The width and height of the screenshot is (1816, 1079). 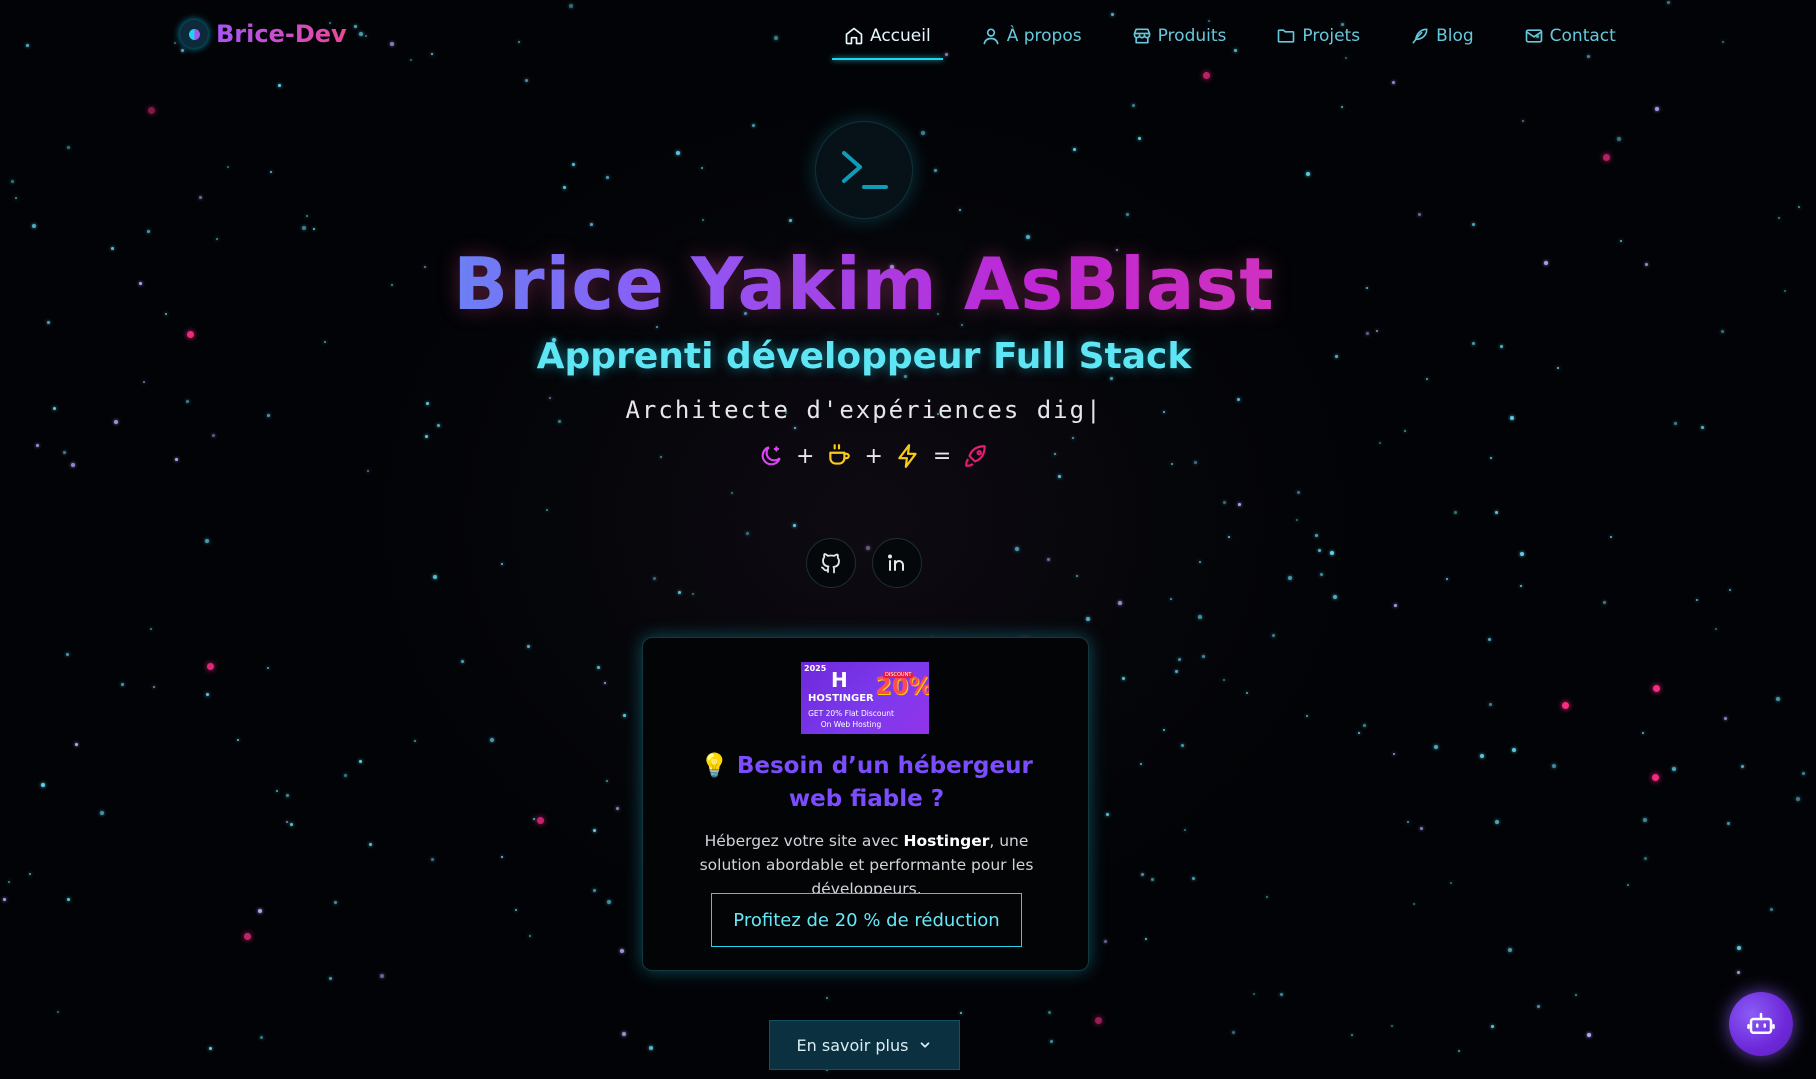 What do you see at coordinates (1179, 36) in the screenshot?
I see `nav-item-produits: Produits` at bounding box center [1179, 36].